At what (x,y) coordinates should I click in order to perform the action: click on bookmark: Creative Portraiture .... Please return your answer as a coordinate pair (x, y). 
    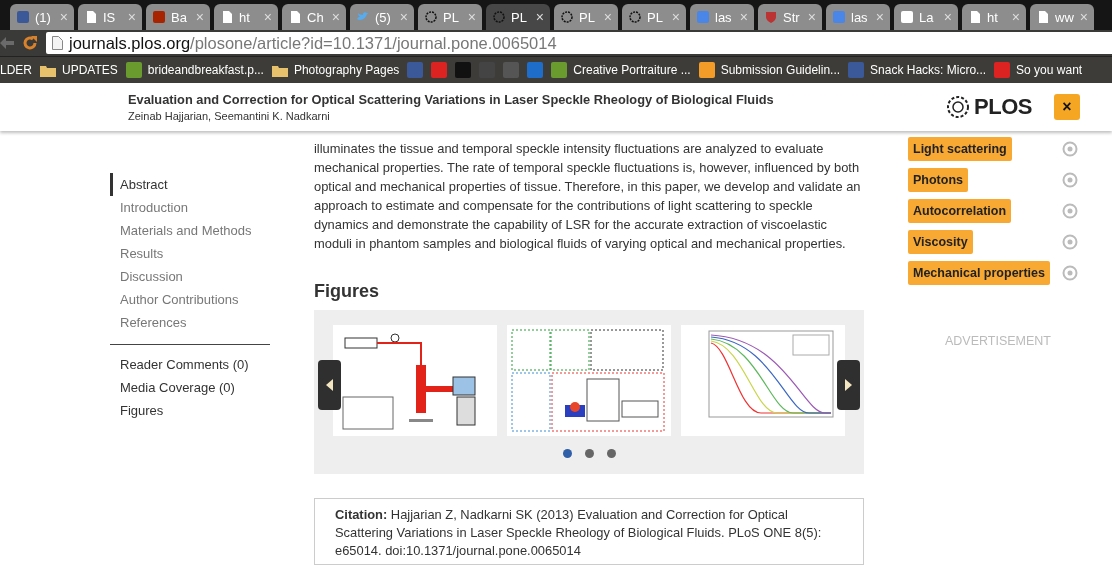
    Looking at the image, I should click on (632, 70).